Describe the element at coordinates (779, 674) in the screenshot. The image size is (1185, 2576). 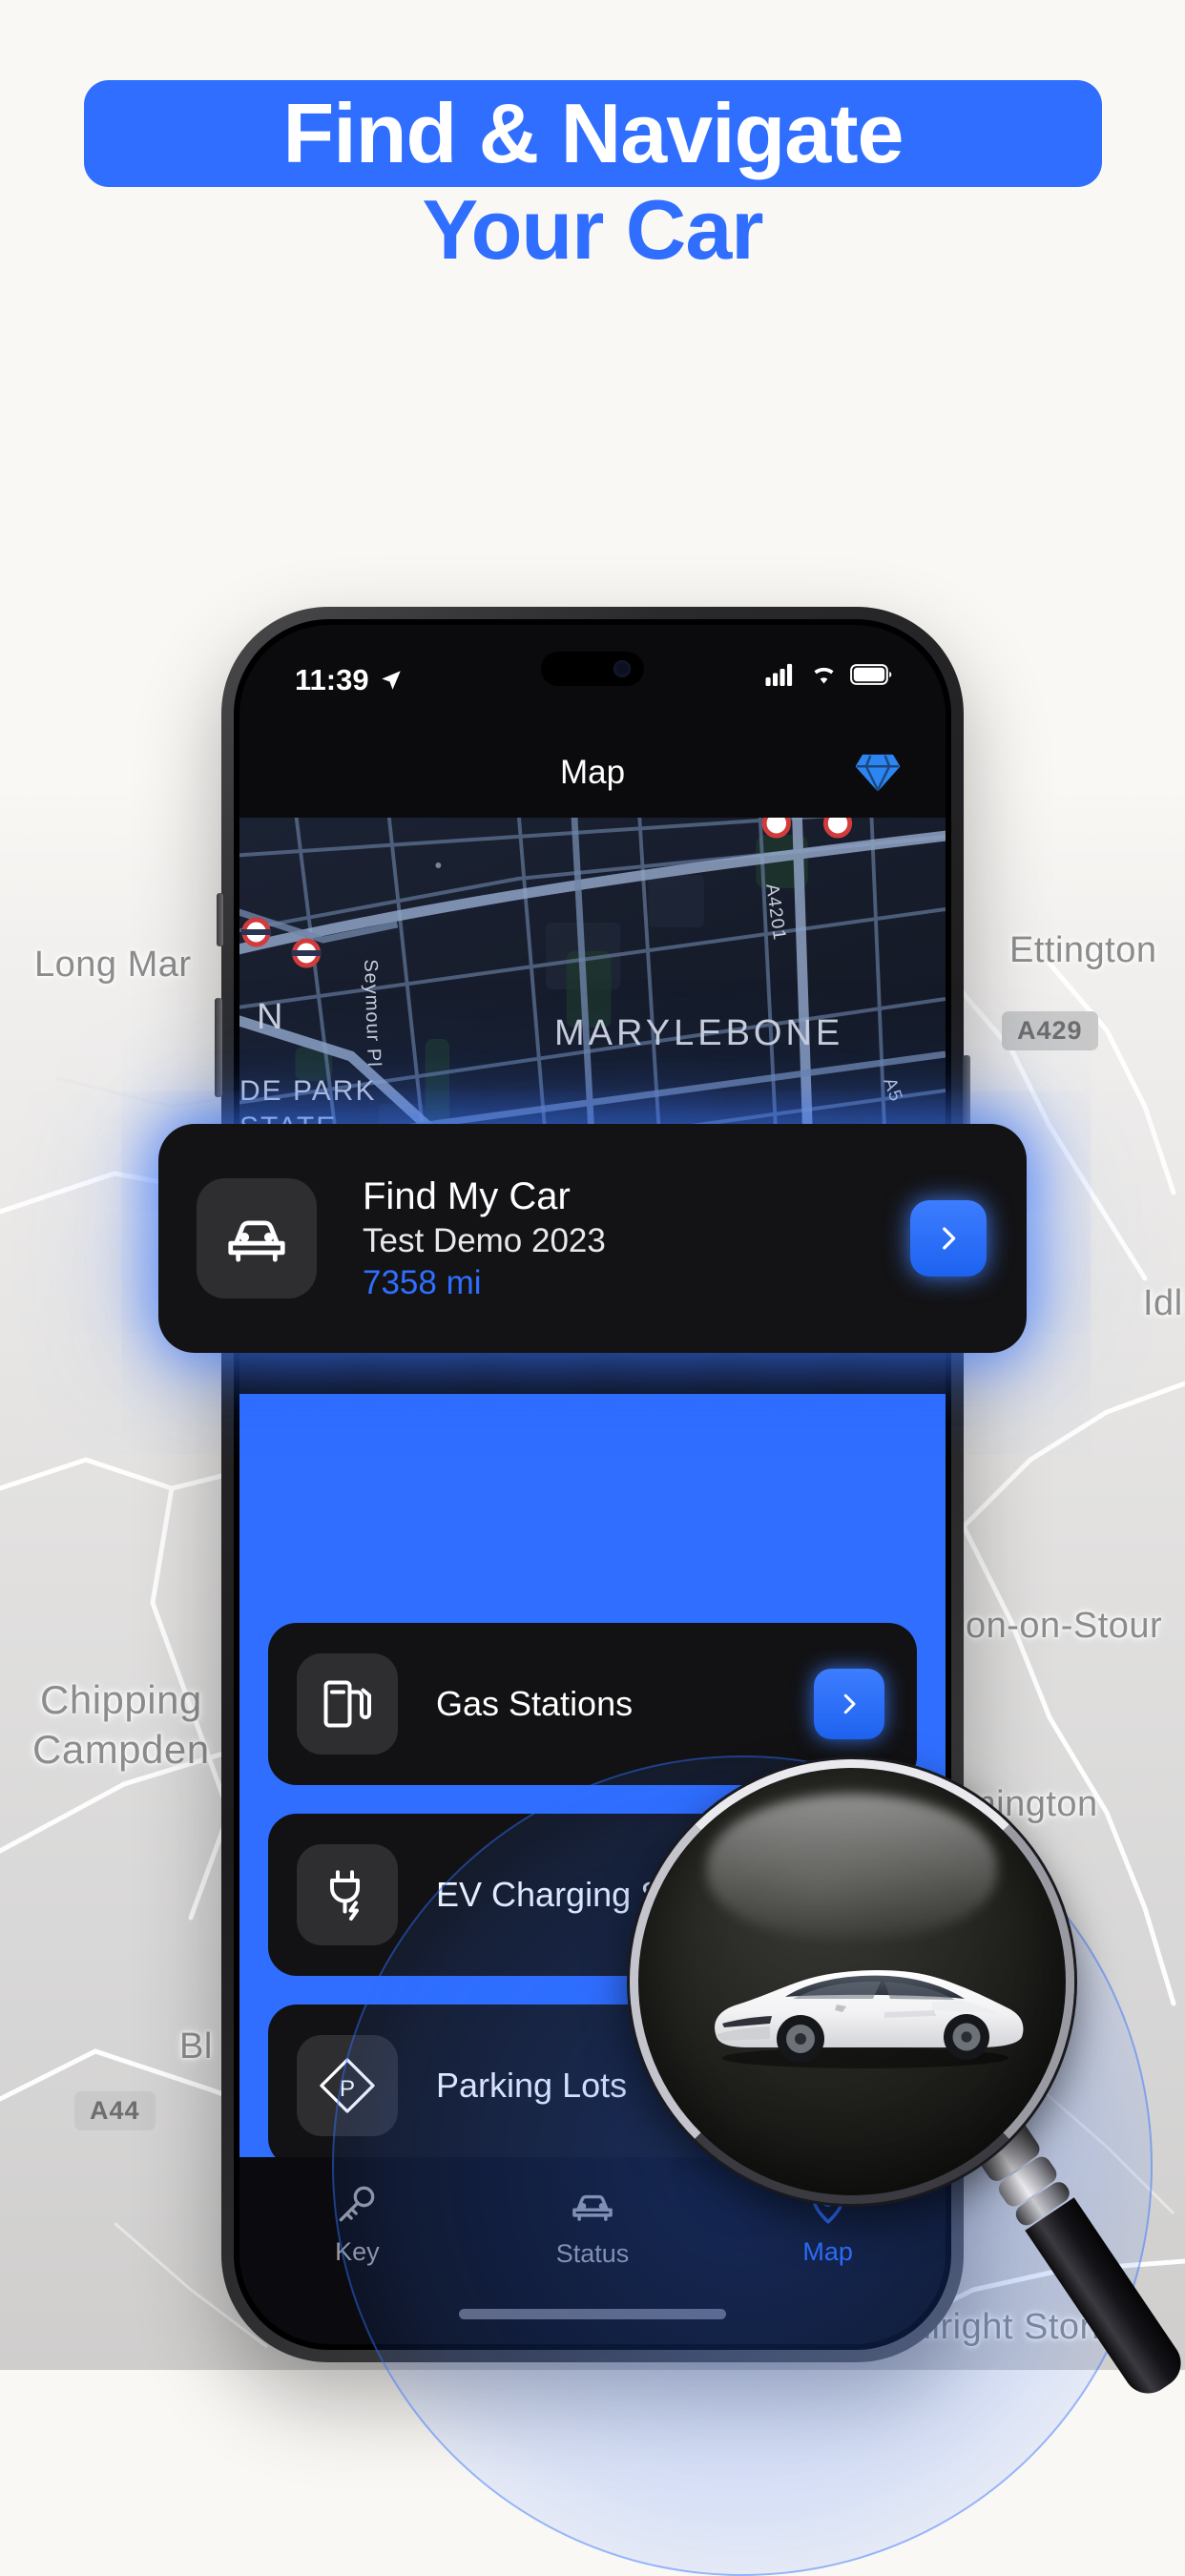
I see `cellular-bars-icon` at that location.